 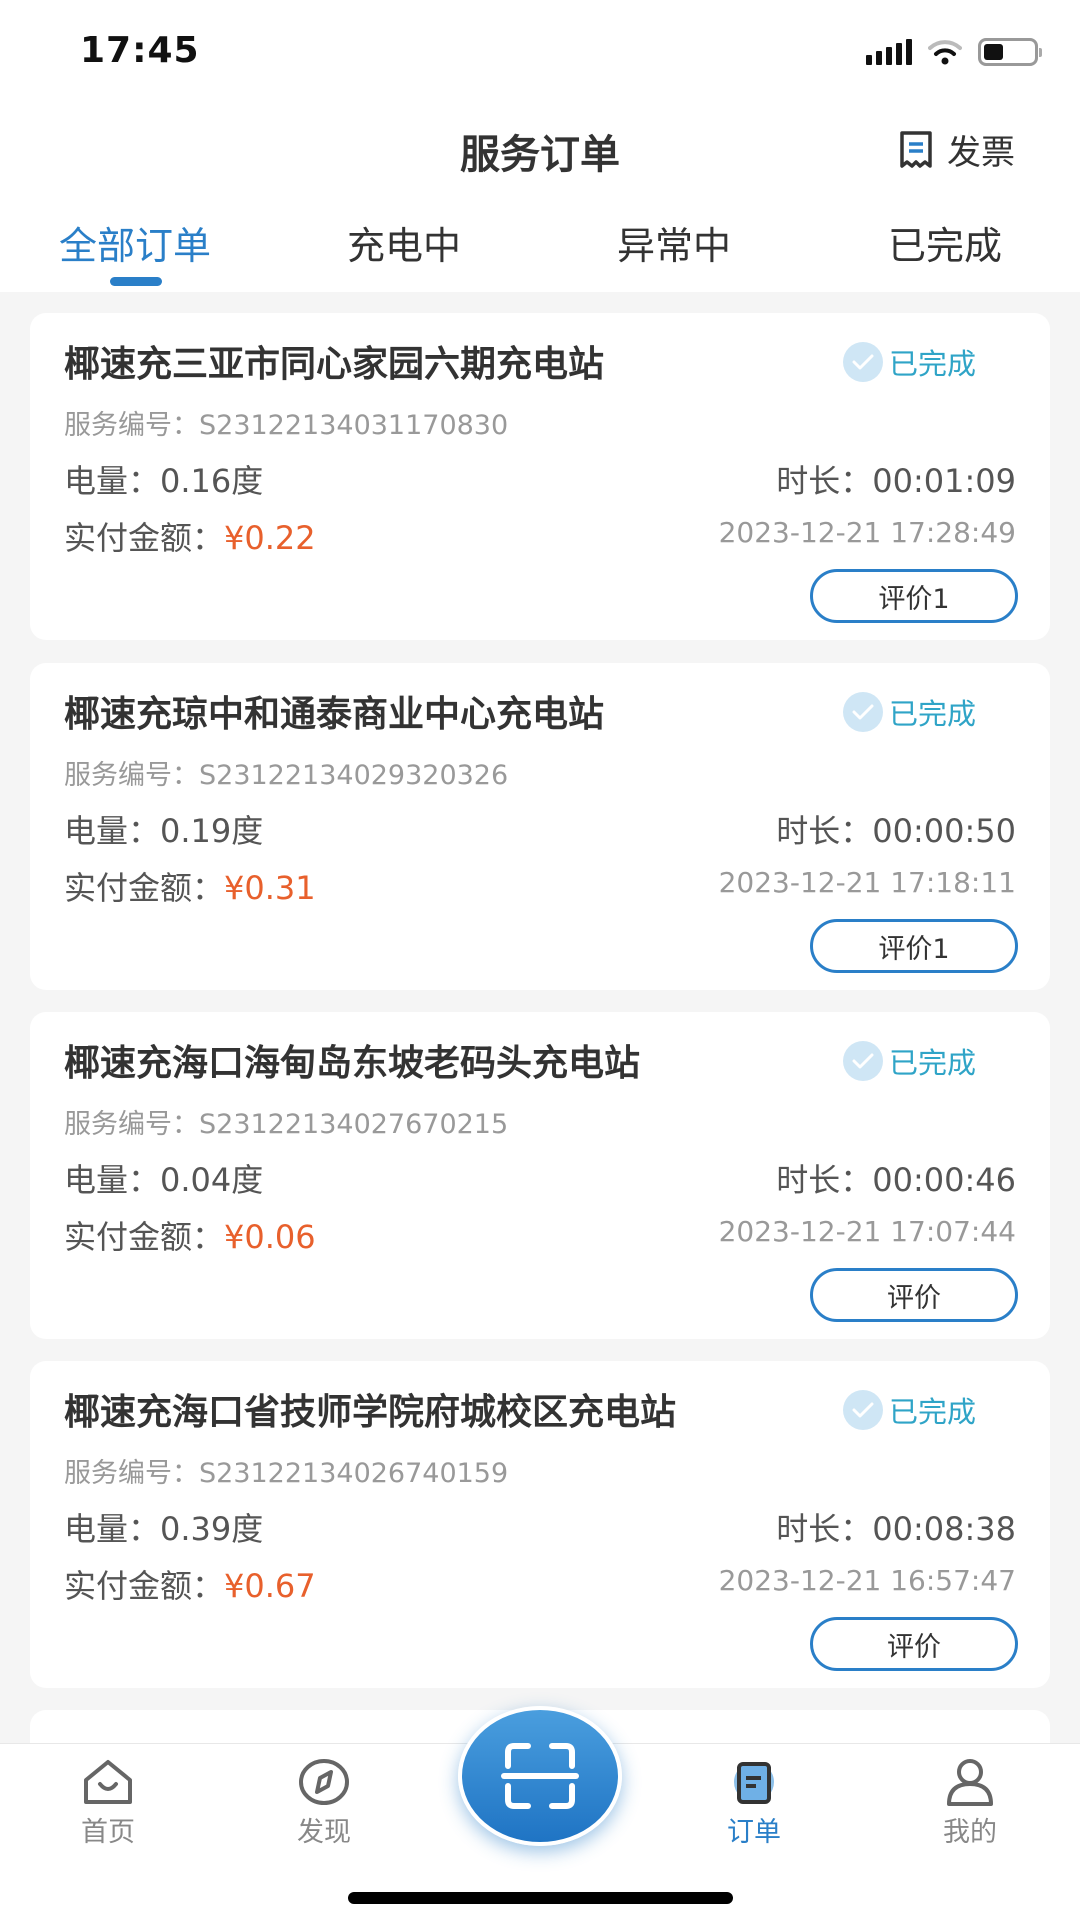 I want to click on service-number: 服务编号：S23122134026740159, so click(x=286, y=1473).